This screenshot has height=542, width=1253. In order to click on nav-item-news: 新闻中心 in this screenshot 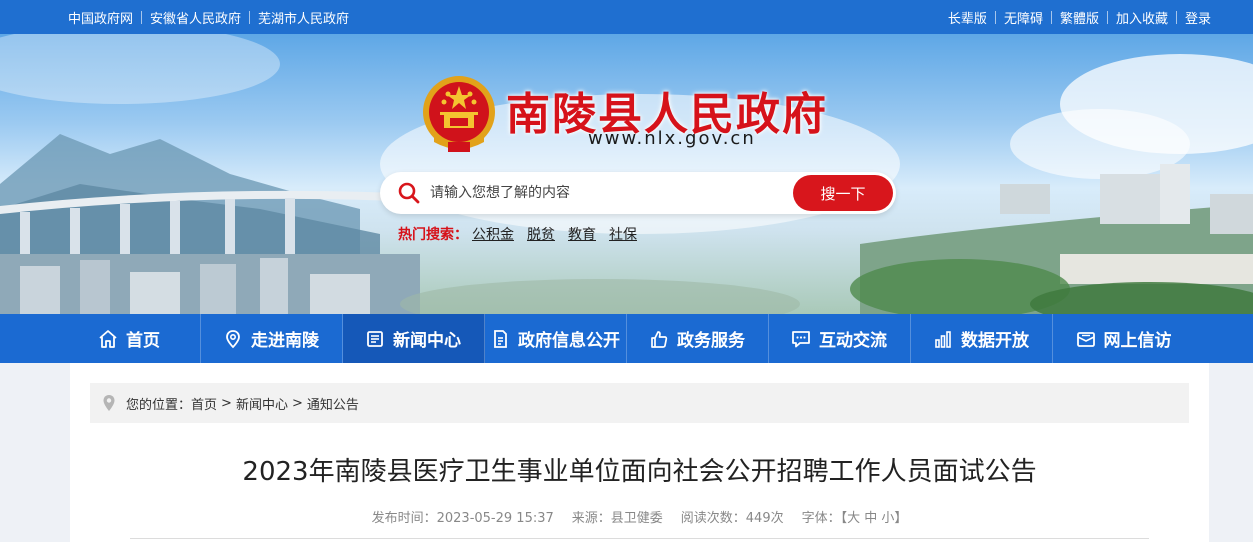, I will do `click(413, 338)`.